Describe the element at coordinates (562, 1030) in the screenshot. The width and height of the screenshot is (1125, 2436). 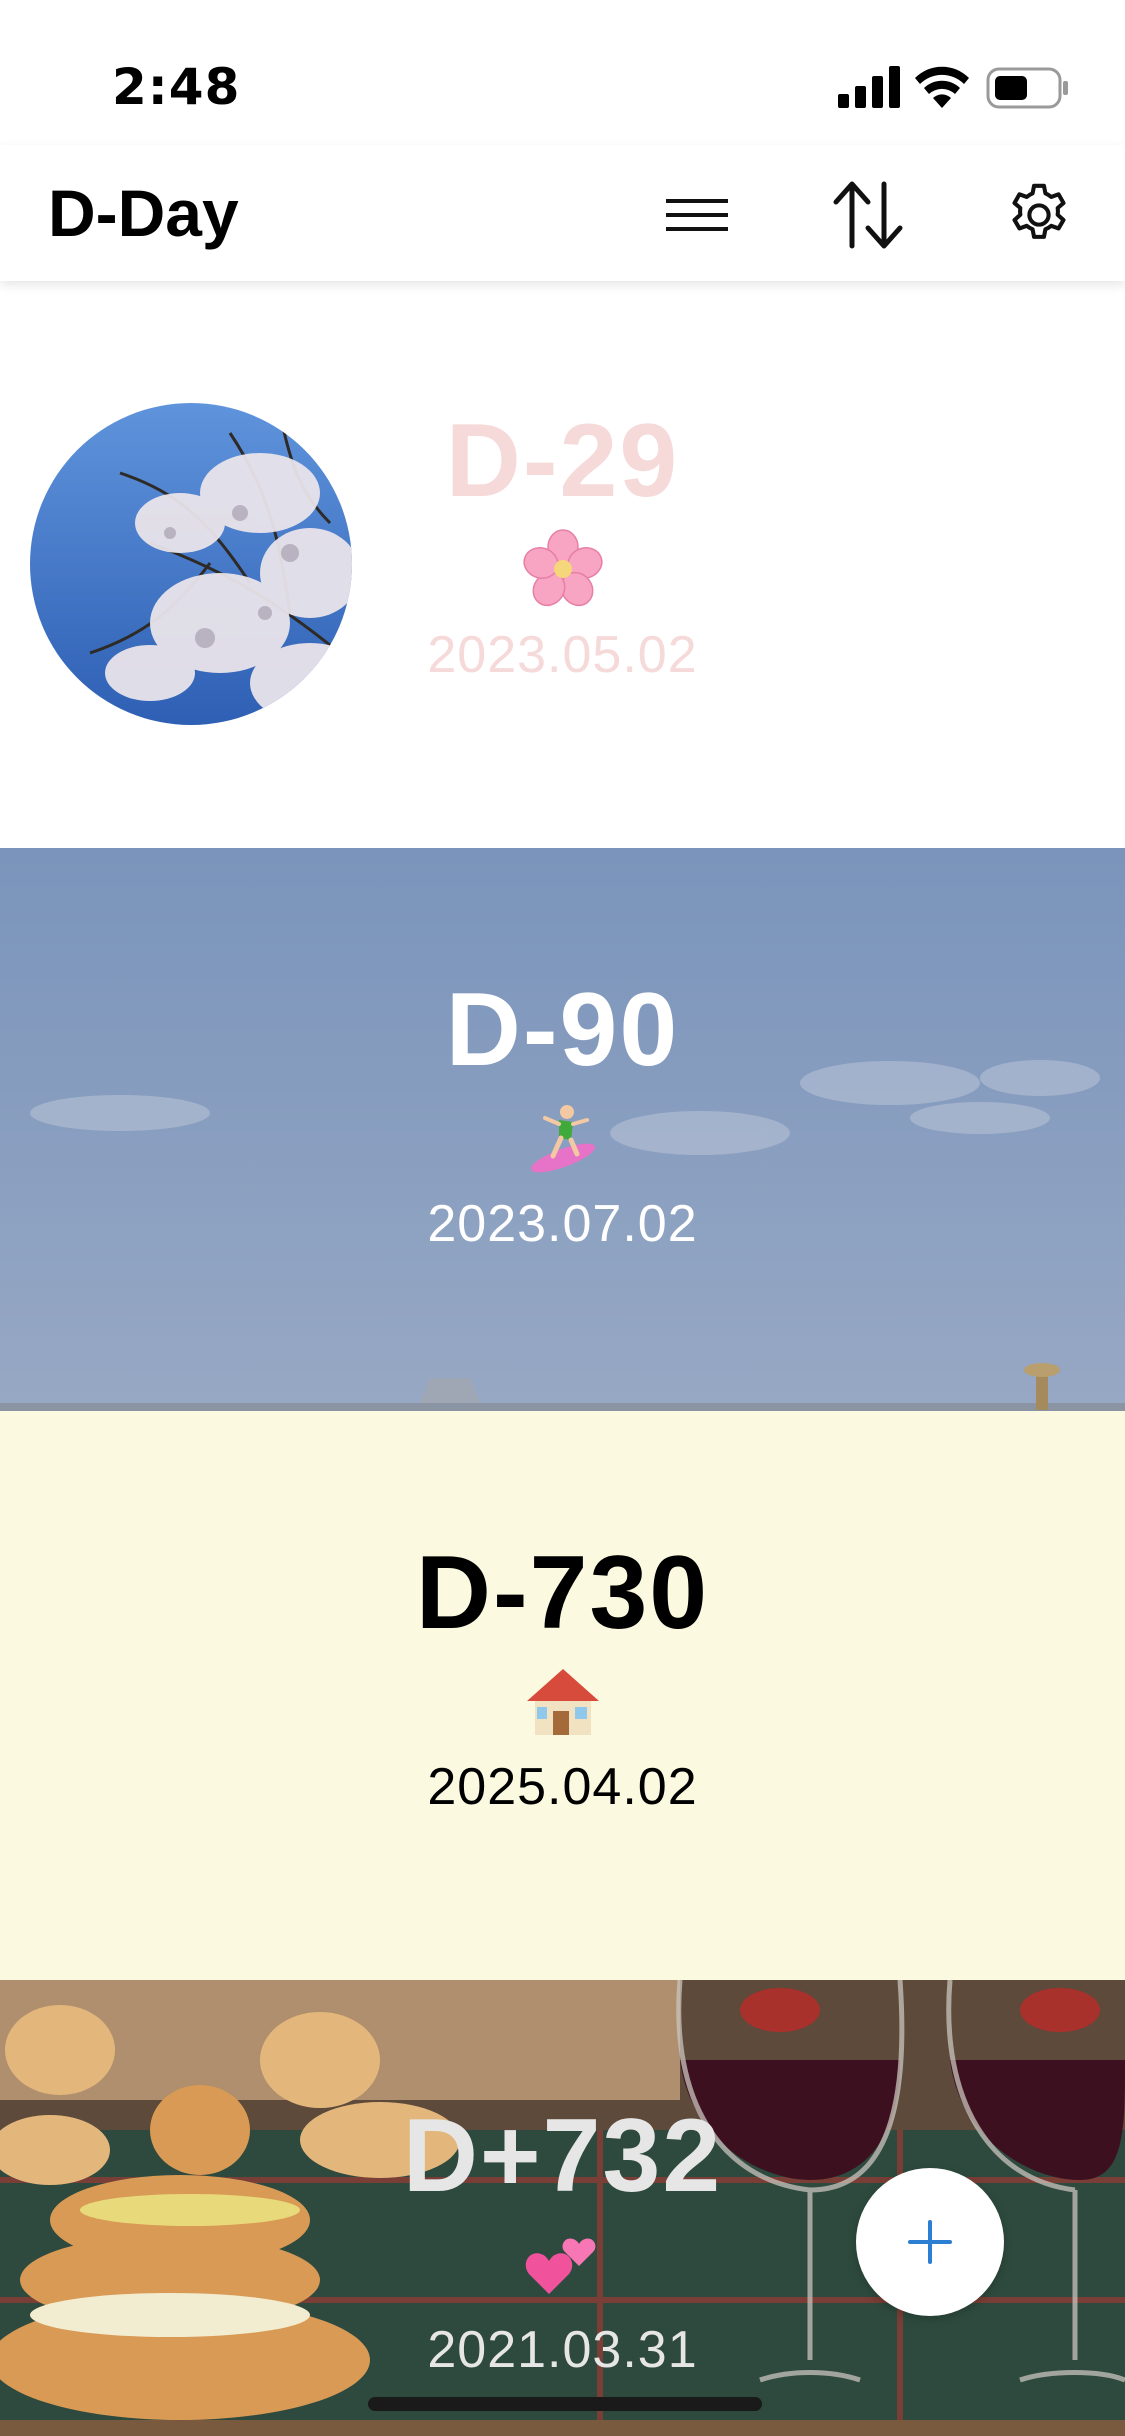
I see `dday-count: D-90` at that location.